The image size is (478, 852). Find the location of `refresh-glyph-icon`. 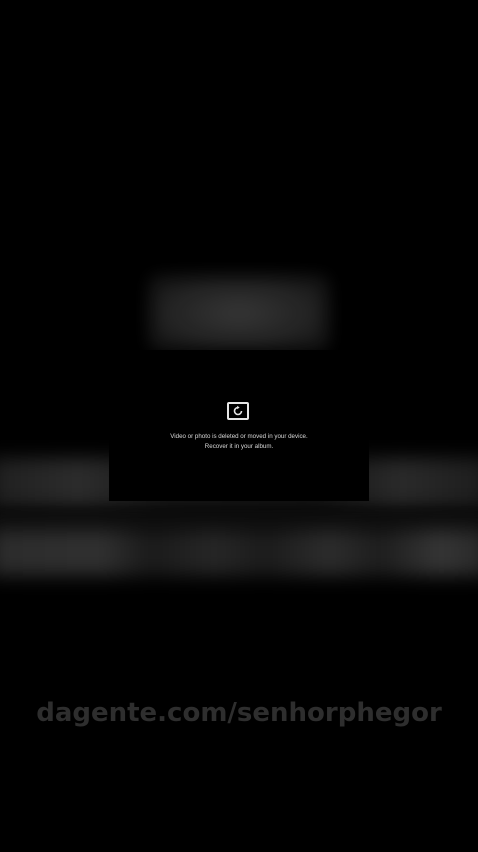

refresh-glyph-icon is located at coordinates (238, 410).